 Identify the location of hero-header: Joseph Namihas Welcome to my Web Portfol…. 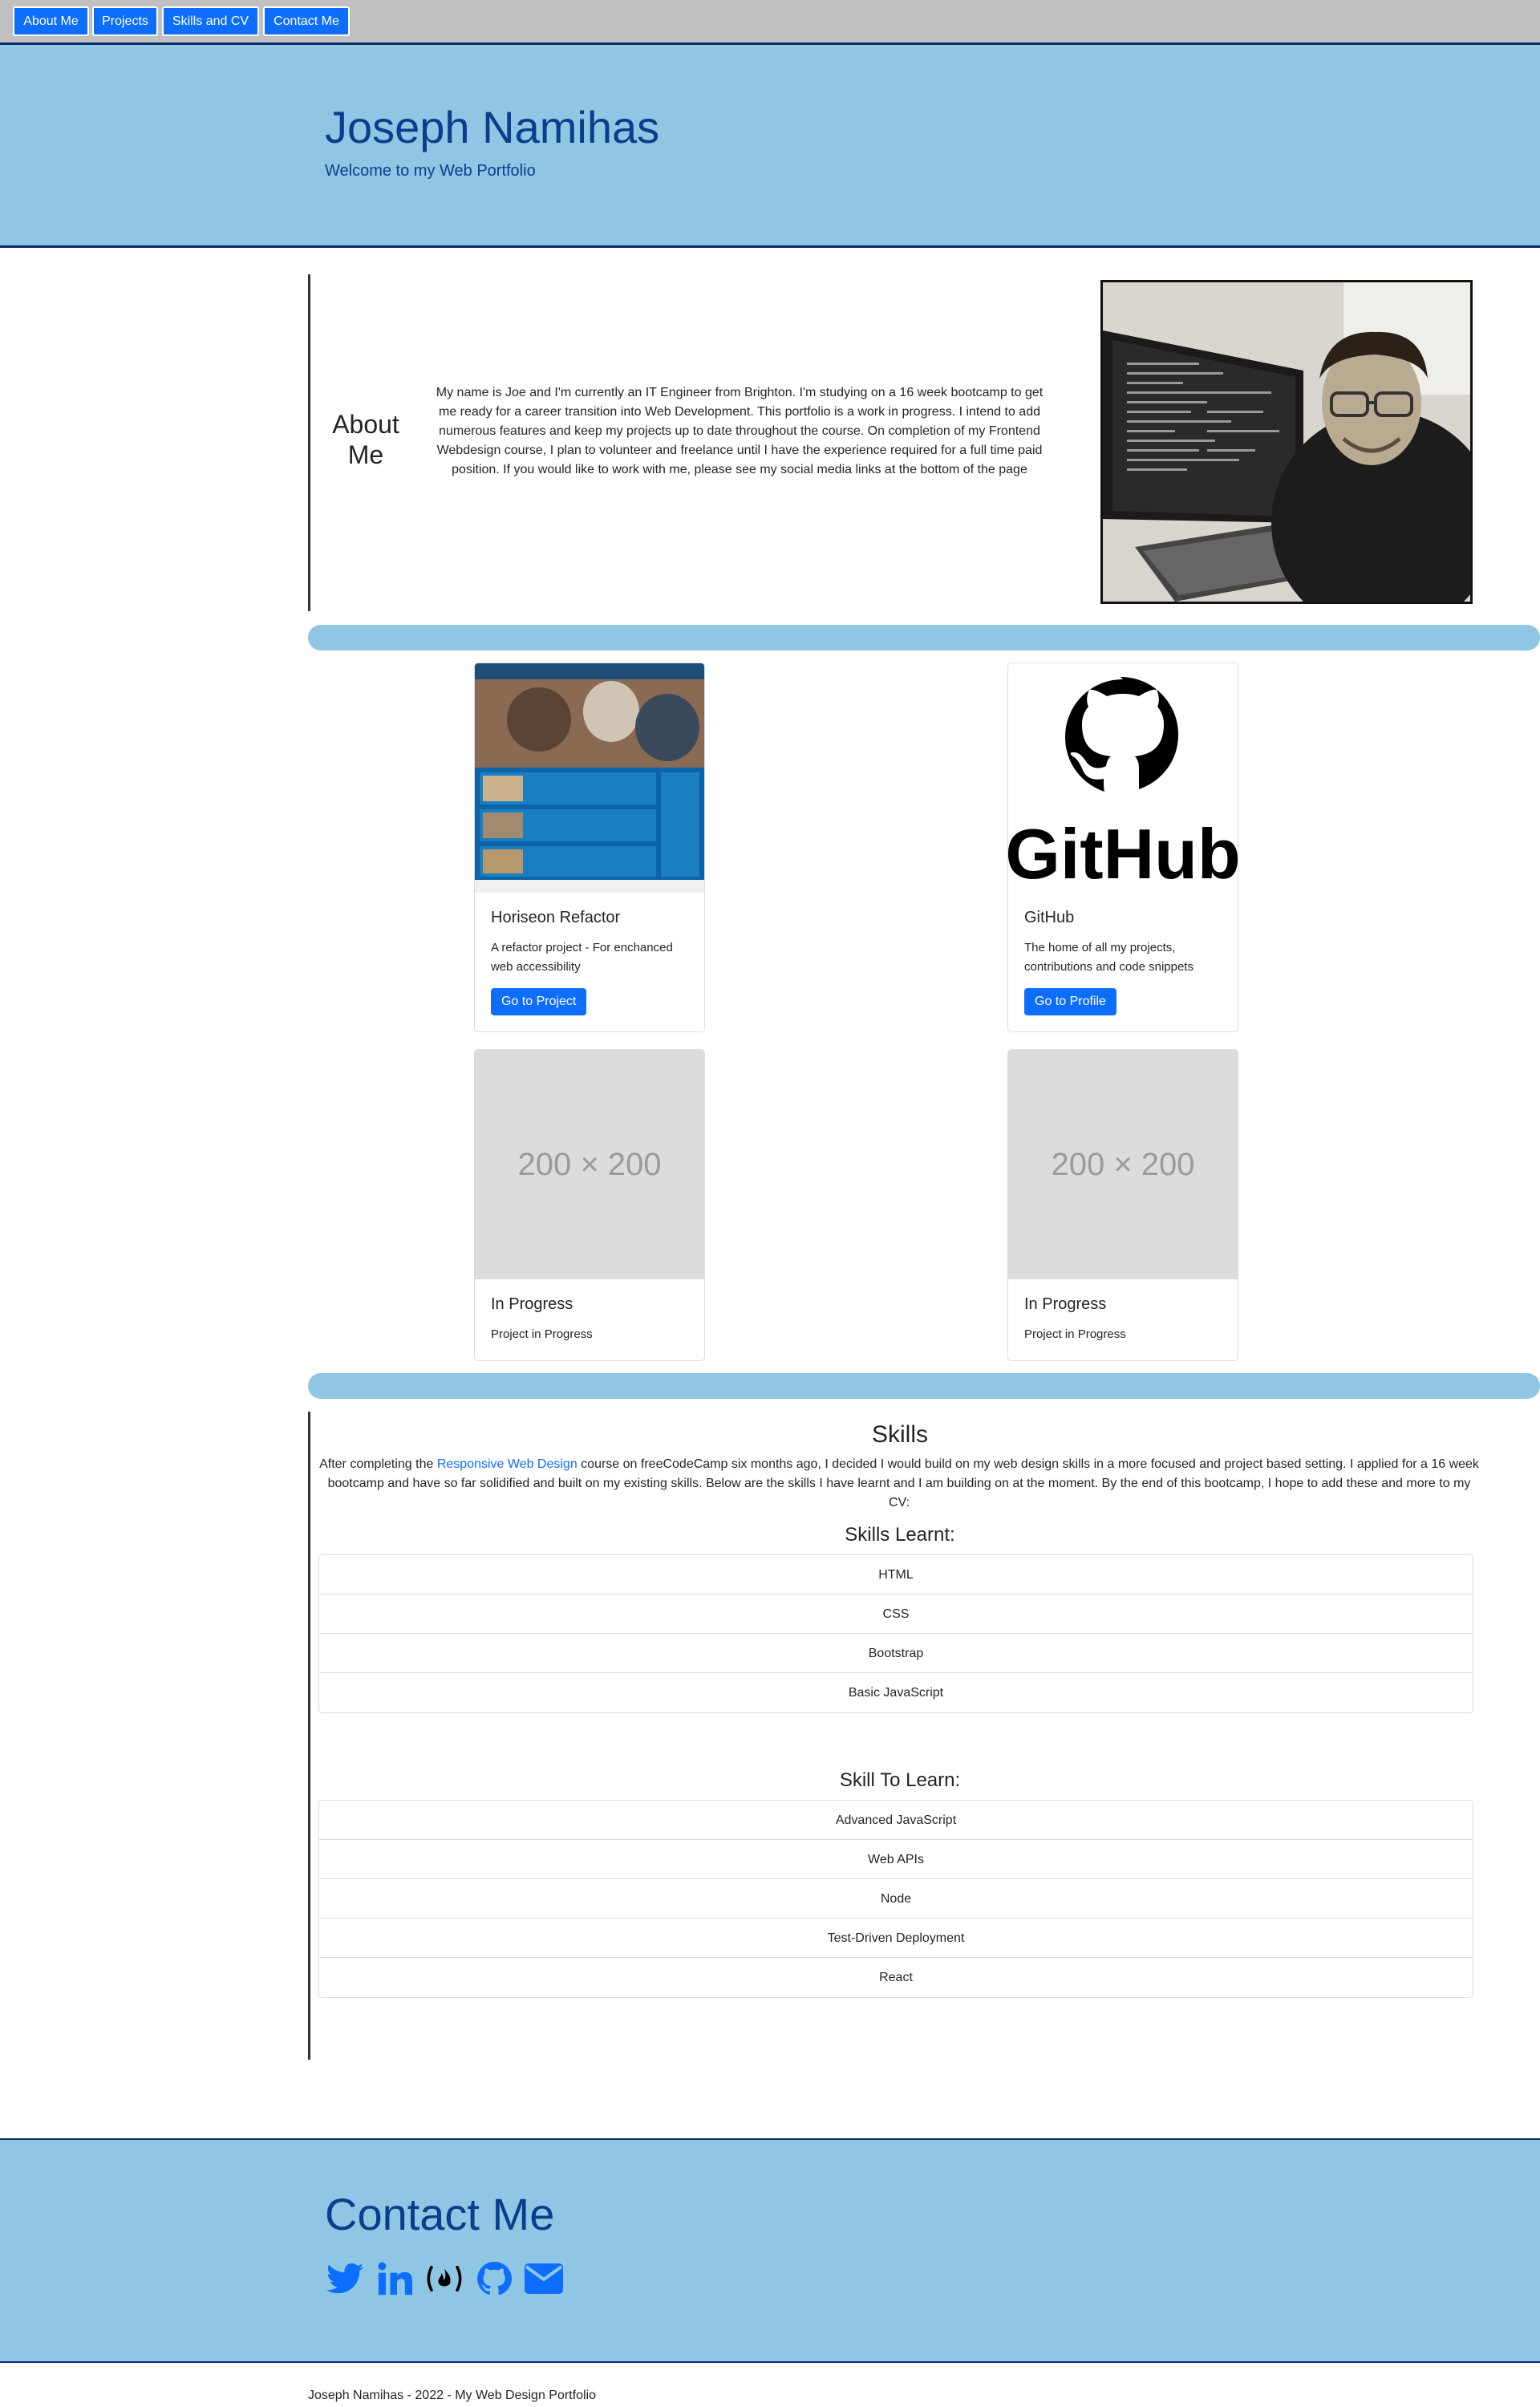
(770, 145).